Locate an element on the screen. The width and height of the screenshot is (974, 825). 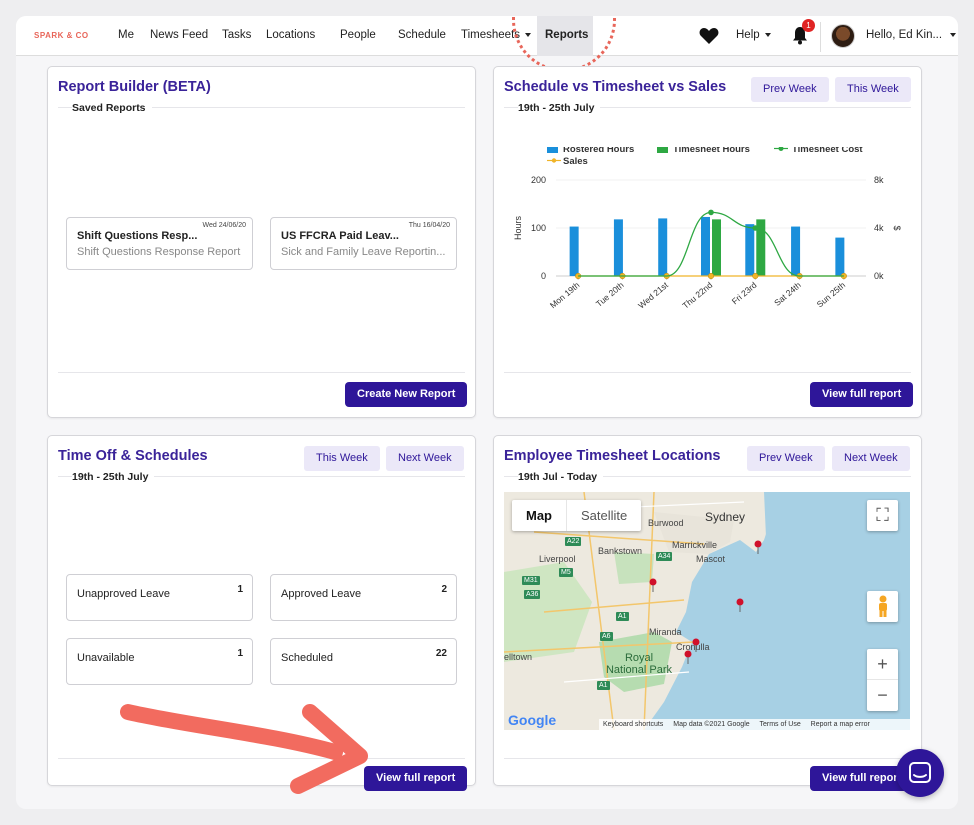
x-tick-label: Tue 20th is located at coordinates (610, 294).